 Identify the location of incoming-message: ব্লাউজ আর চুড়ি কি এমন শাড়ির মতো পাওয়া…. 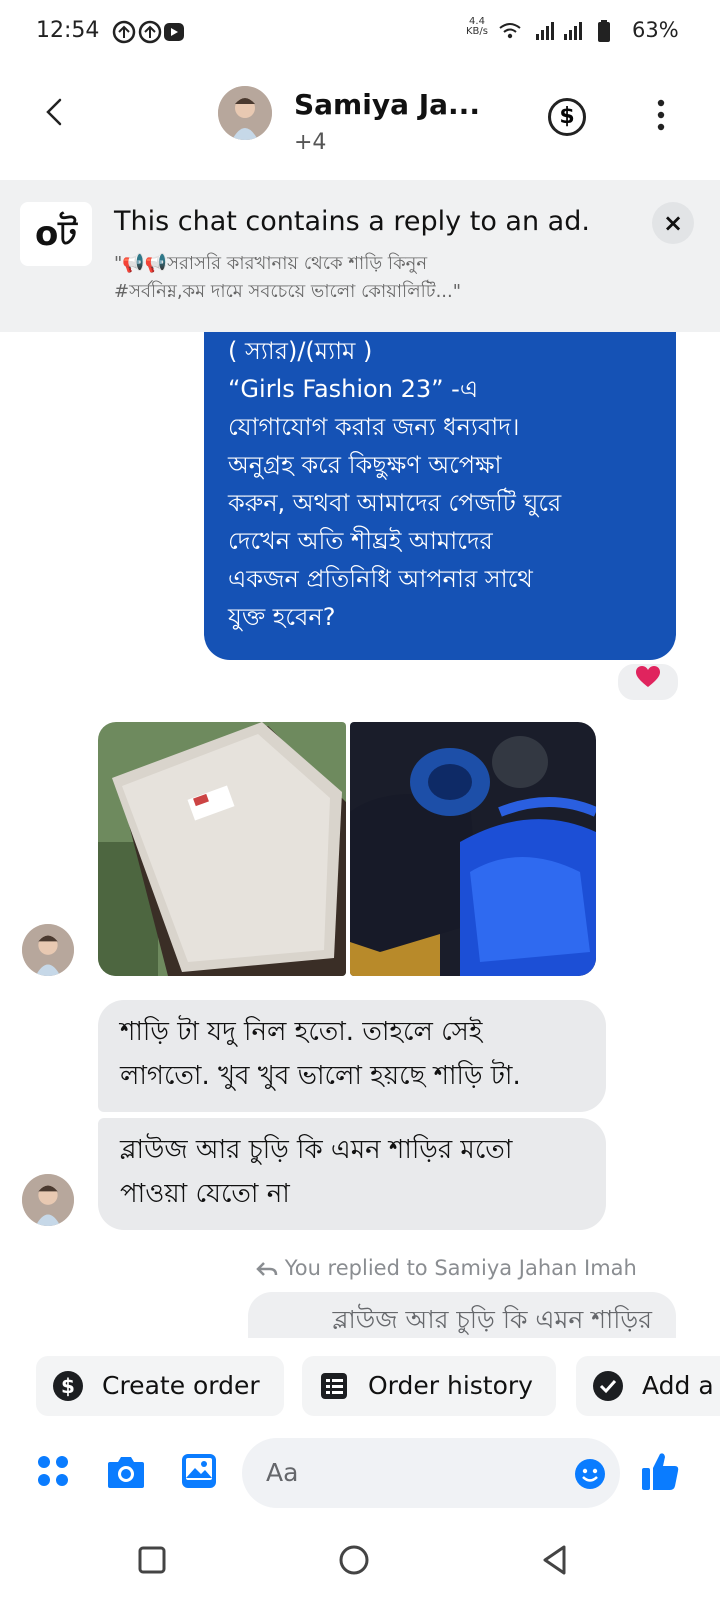
(352, 1174).